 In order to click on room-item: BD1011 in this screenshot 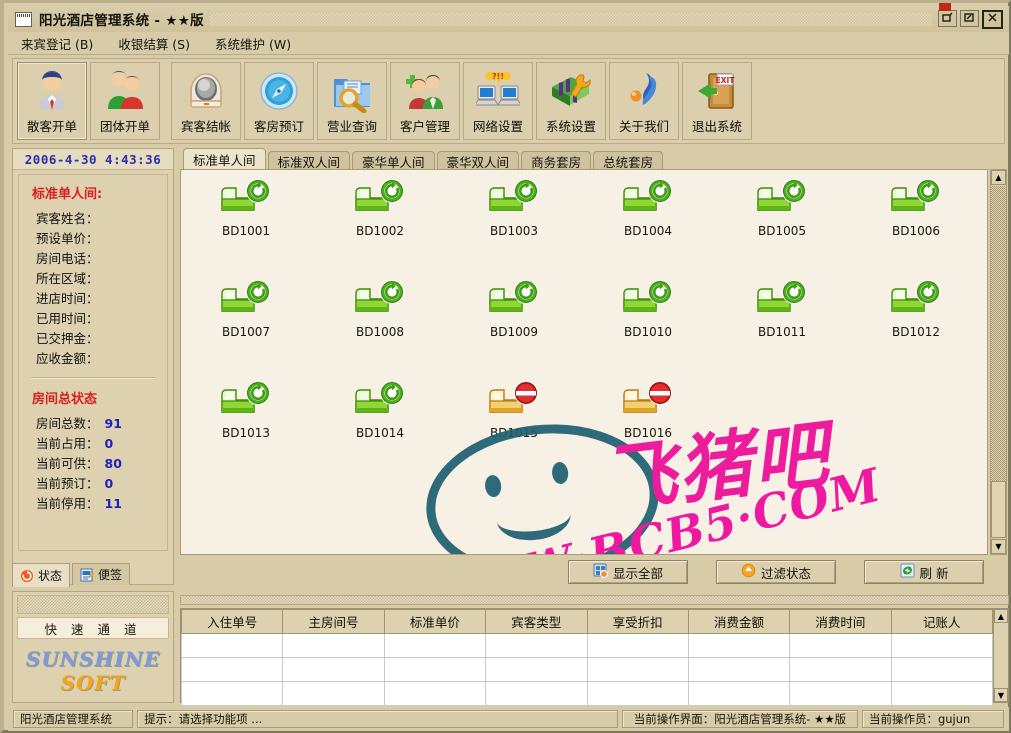, I will do `click(782, 309)`.